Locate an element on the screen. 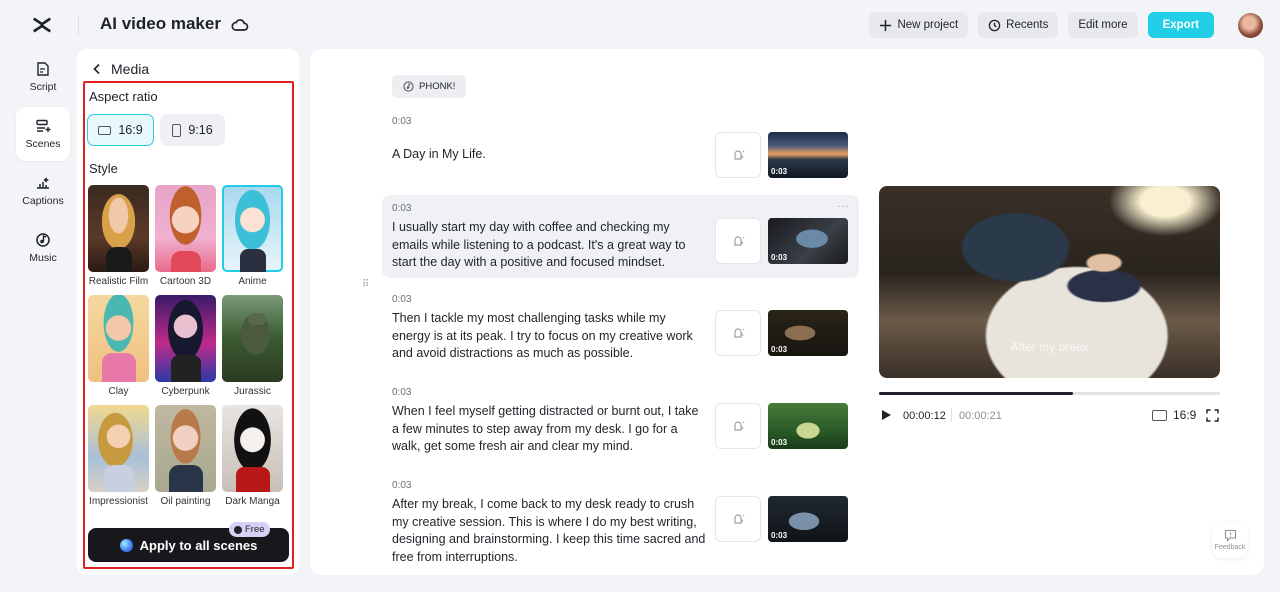 This screenshot has width=1280, height=592. chevron-left-icon is located at coordinates (97, 69).